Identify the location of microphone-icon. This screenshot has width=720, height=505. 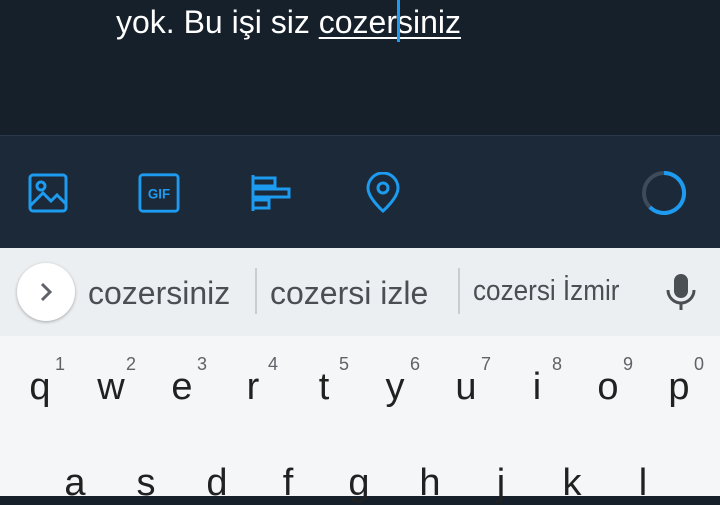
(681, 292).